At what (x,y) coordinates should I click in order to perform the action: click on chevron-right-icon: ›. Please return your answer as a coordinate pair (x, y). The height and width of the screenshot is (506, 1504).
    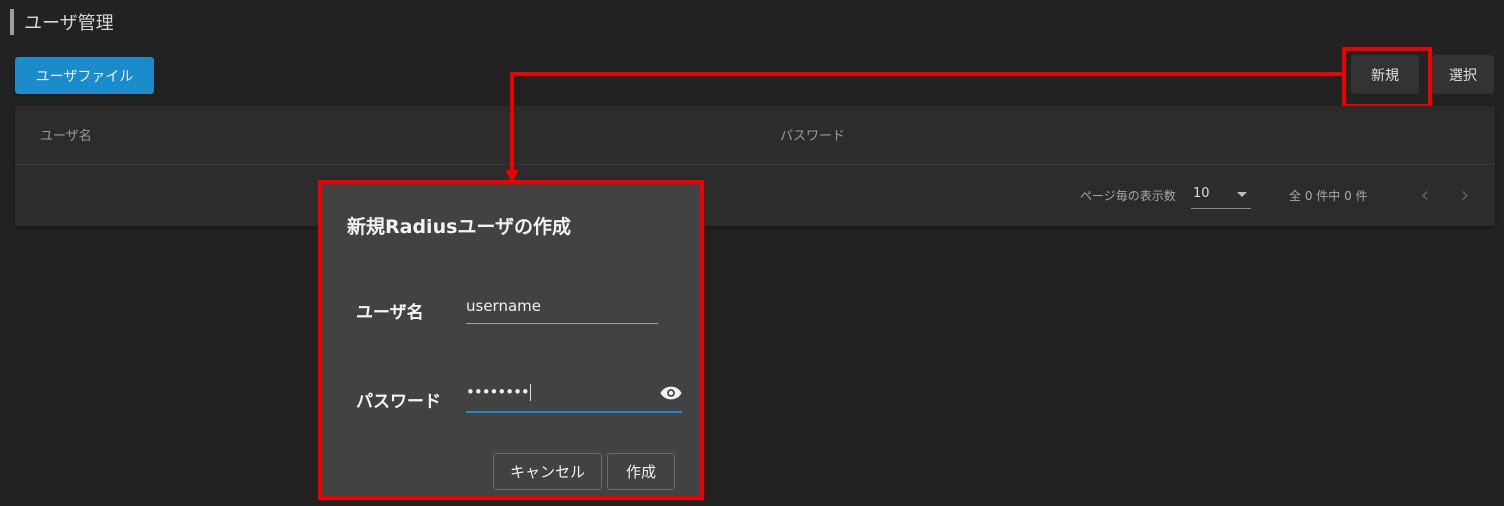
    Looking at the image, I should click on (1465, 195).